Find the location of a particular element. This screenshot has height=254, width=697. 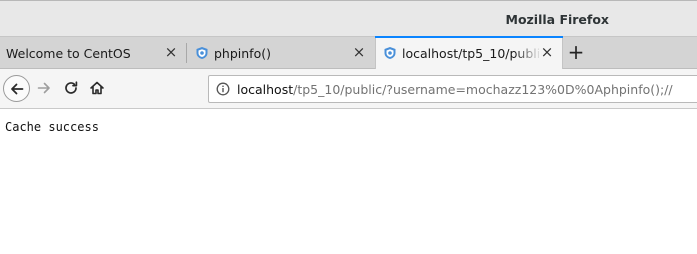

back-arrow-icon is located at coordinates (16, 88).